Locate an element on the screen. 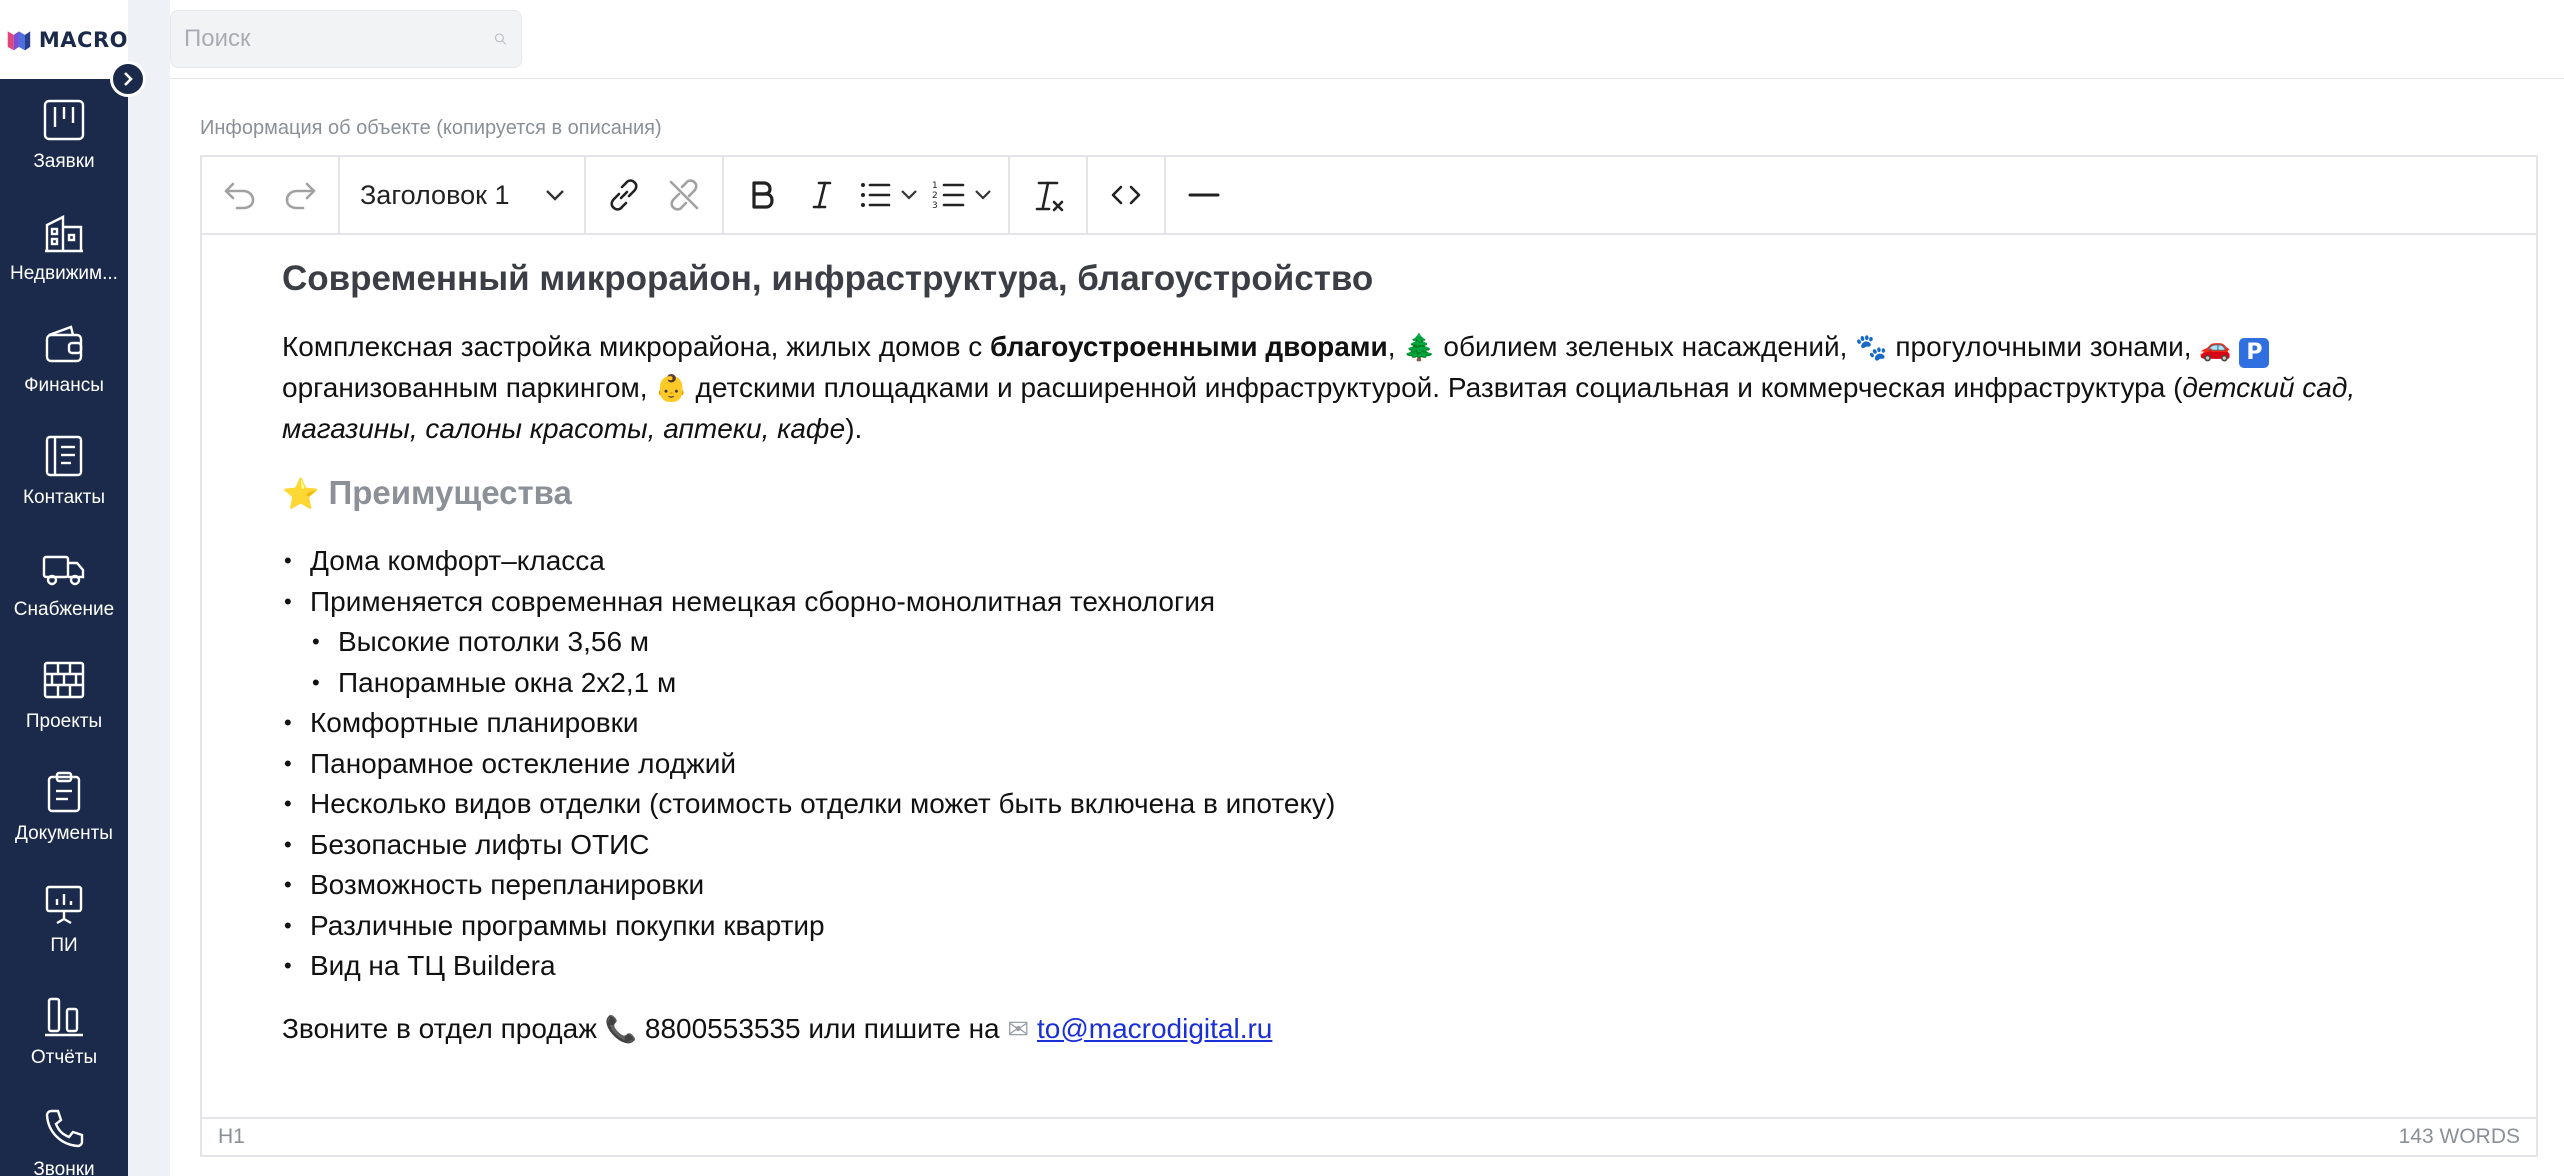 This screenshot has height=1176, width=2564. code-group is located at coordinates (1127, 195).